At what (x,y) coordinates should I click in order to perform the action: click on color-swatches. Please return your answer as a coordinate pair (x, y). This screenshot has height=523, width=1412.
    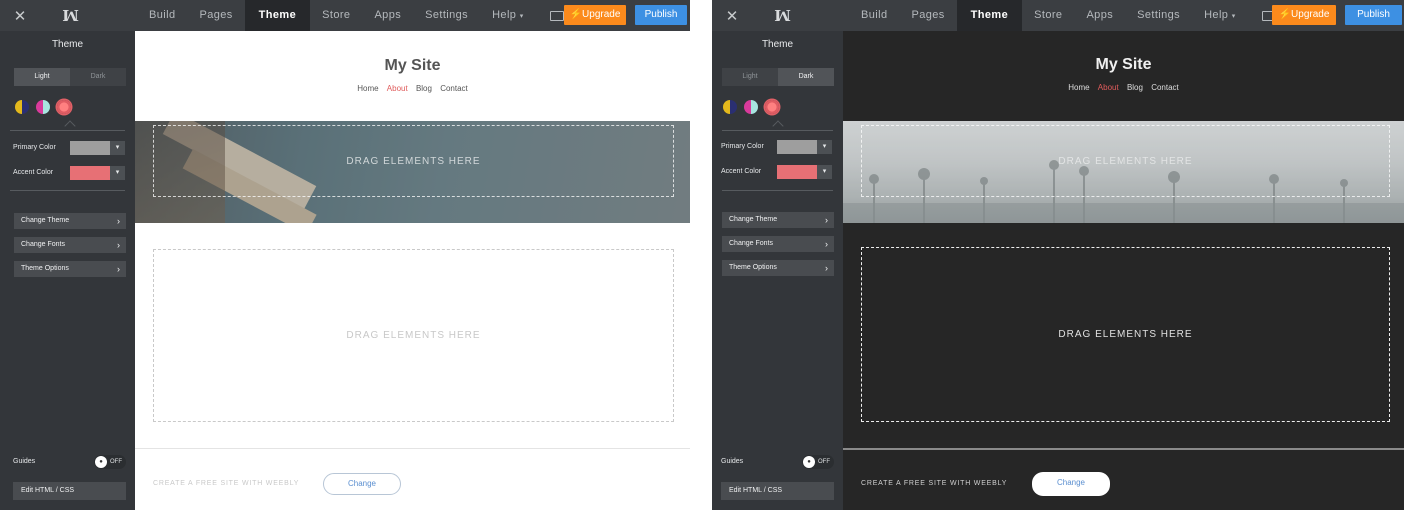
    Looking at the image, I should click on (43, 107).